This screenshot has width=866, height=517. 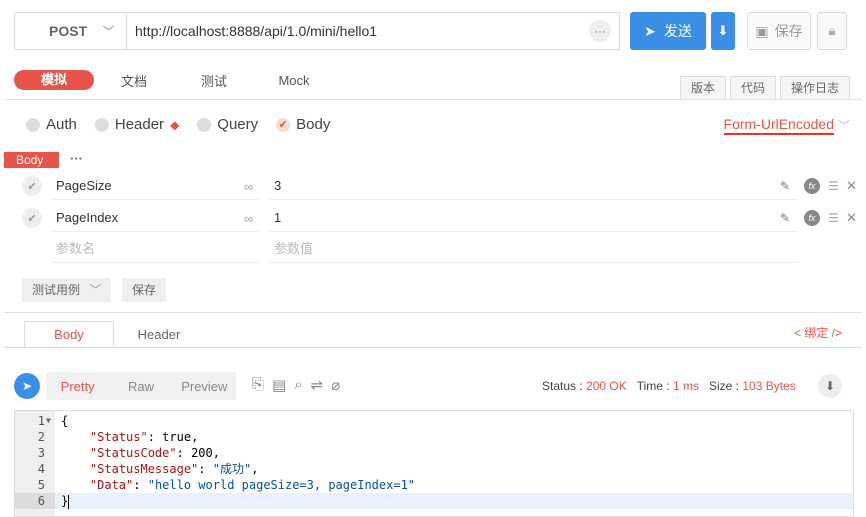 I want to click on copy-icon: ⎘, so click(x=258, y=385).